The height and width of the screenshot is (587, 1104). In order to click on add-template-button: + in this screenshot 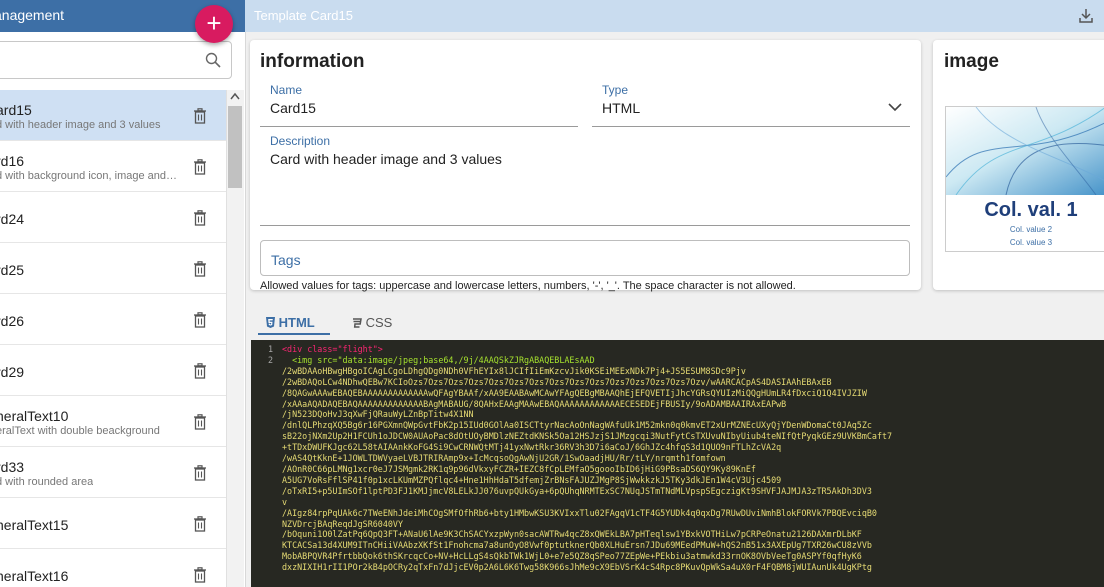, I will do `click(214, 24)`.